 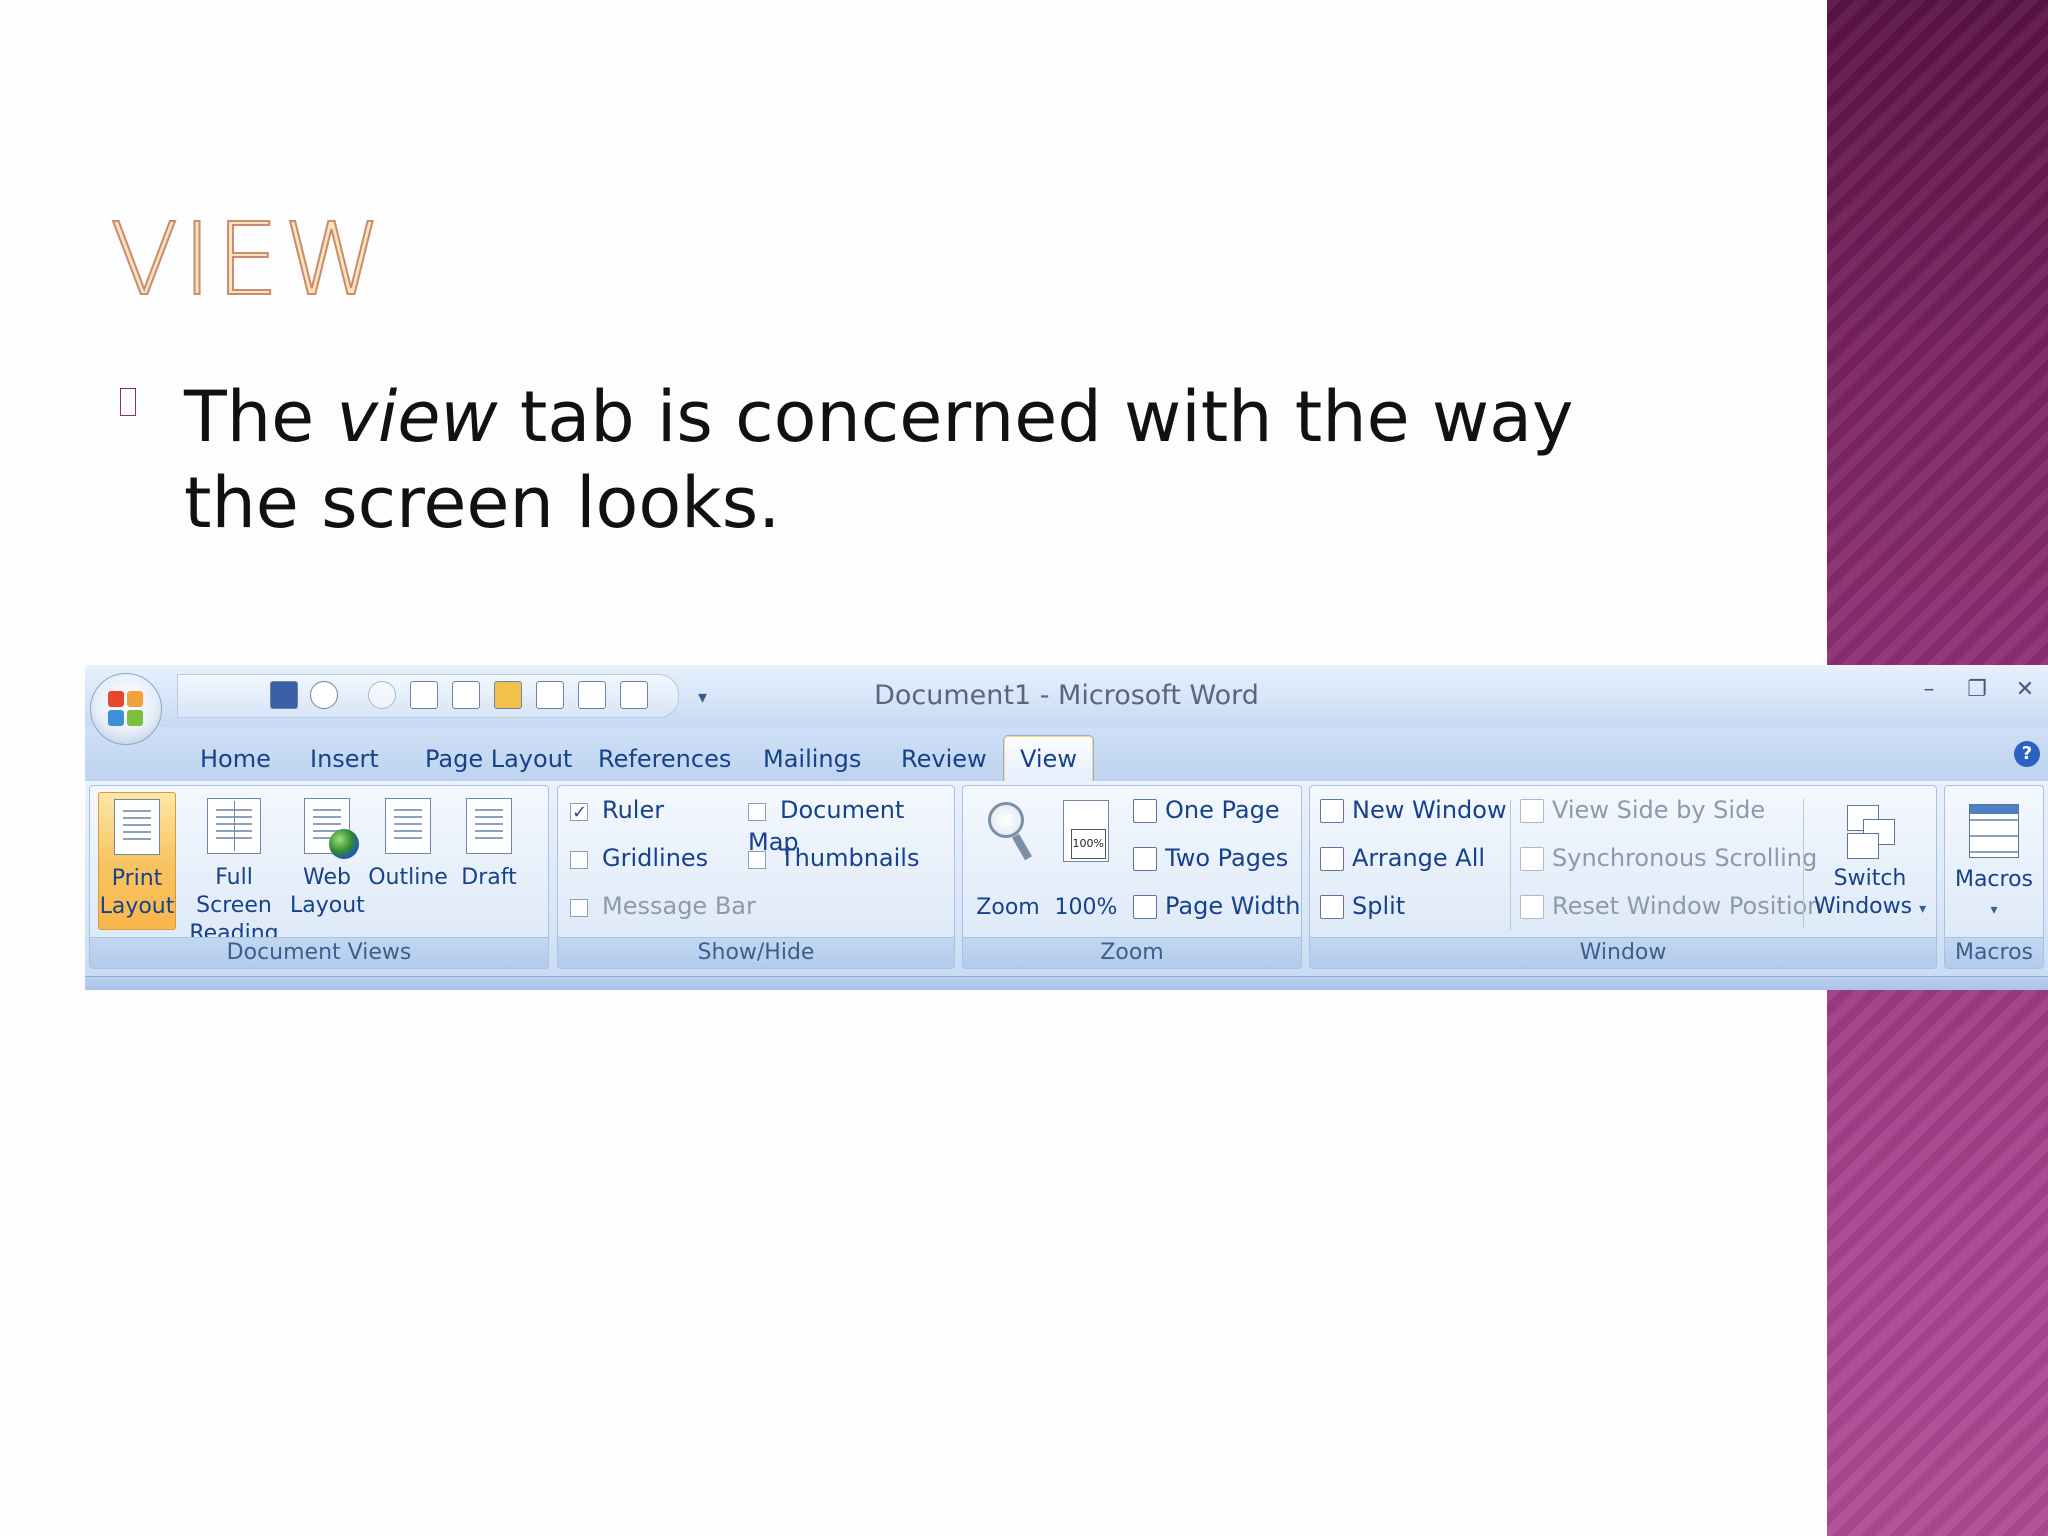 I want to click on synchronous-scrolling-button: Synchronous Scrolling, so click(x=1668, y=858).